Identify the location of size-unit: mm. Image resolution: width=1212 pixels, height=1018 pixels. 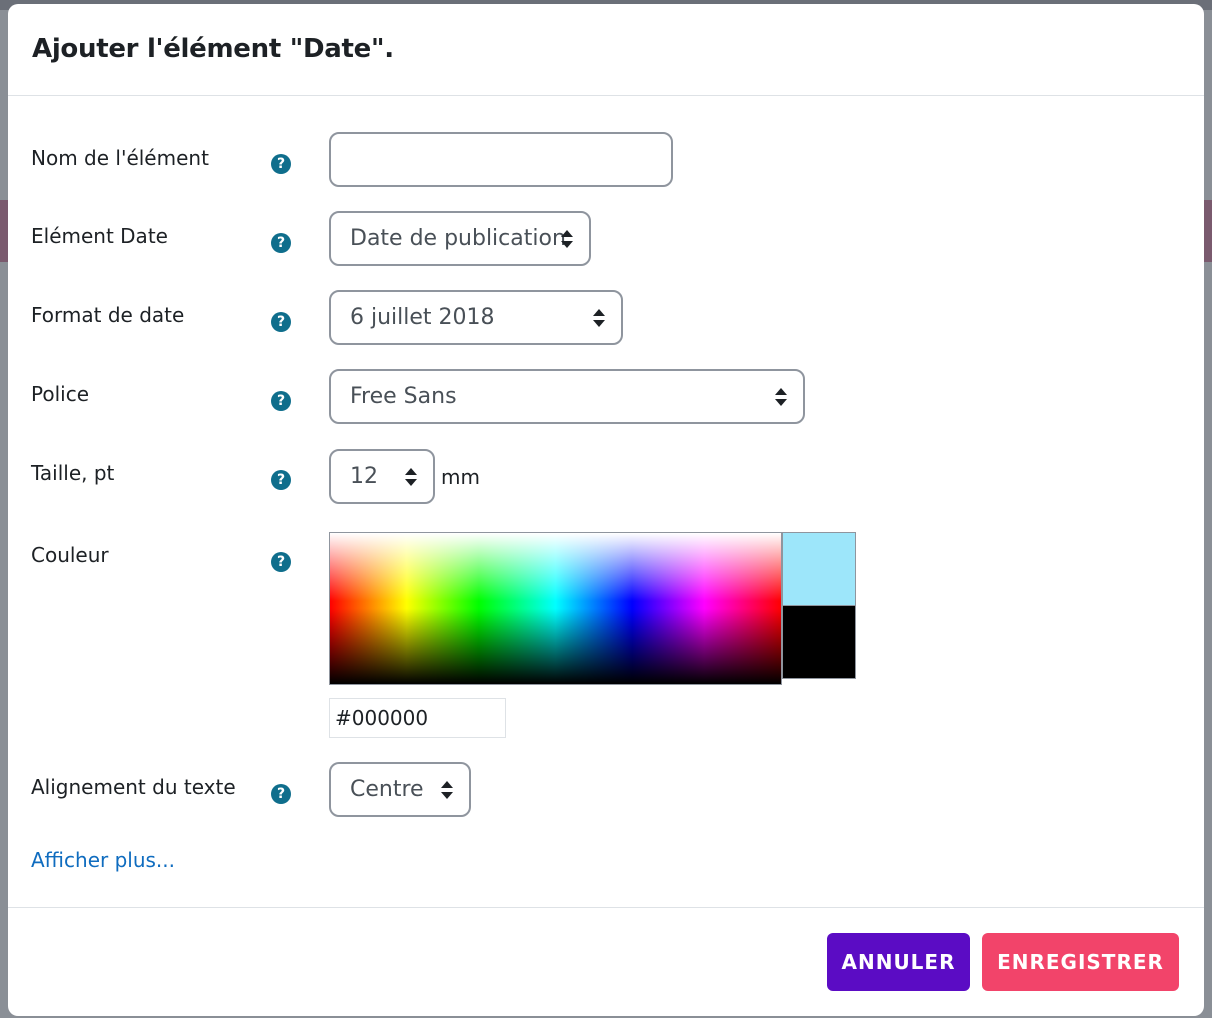
(460, 477).